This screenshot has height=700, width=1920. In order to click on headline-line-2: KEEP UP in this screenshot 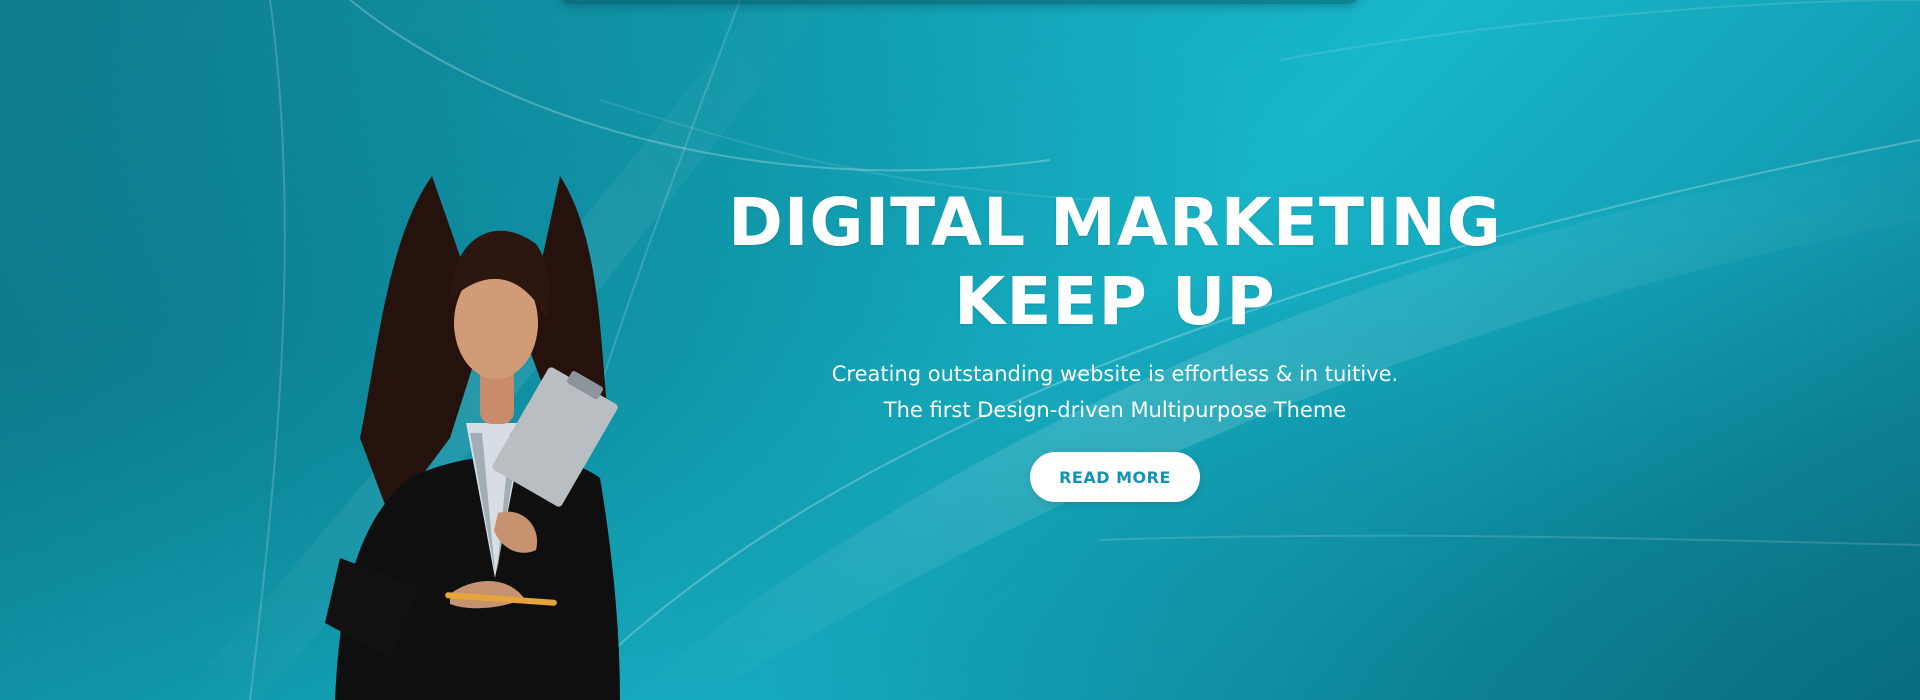, I will do `click(1115, 301)`.